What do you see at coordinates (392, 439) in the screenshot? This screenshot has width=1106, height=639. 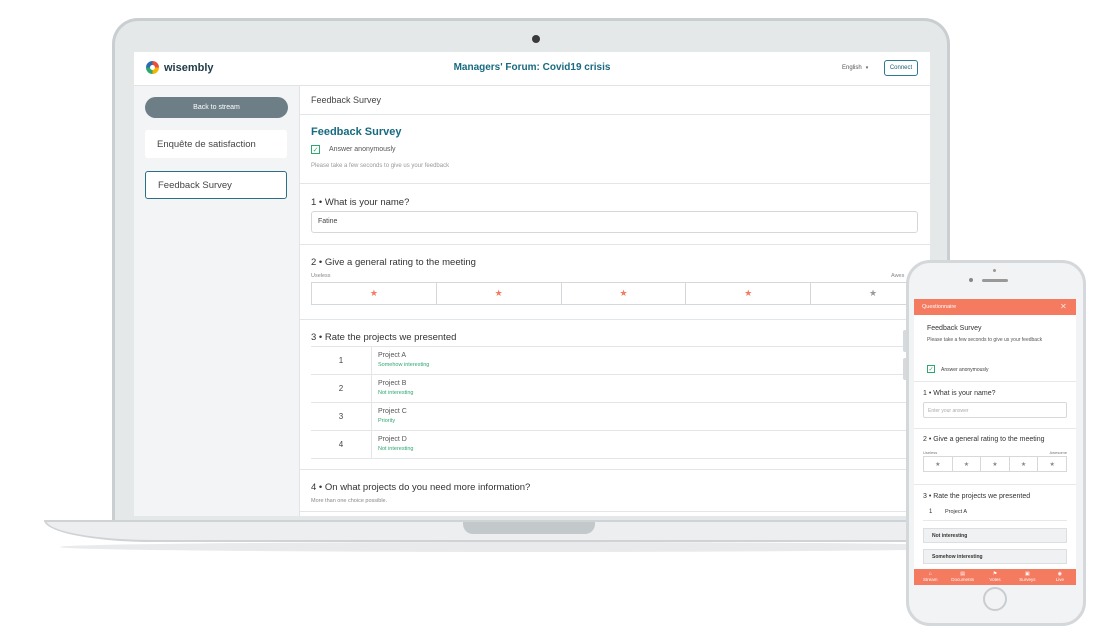 I see `project-name: Project D` at bounding box center [392, 439].